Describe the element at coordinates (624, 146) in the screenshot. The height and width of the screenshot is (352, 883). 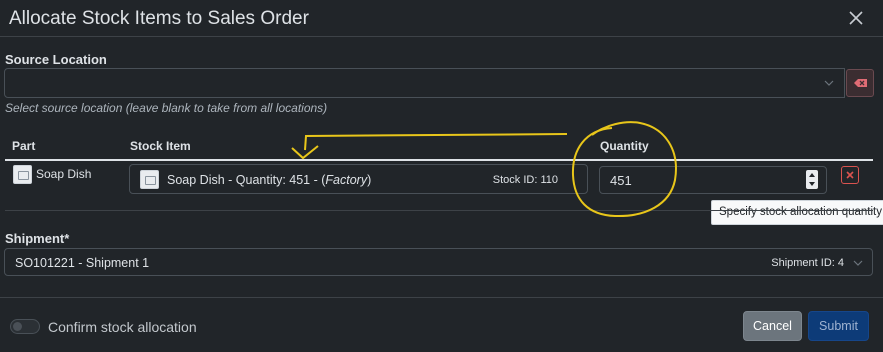
I see `column-header-quantity: Quantity` at that location.